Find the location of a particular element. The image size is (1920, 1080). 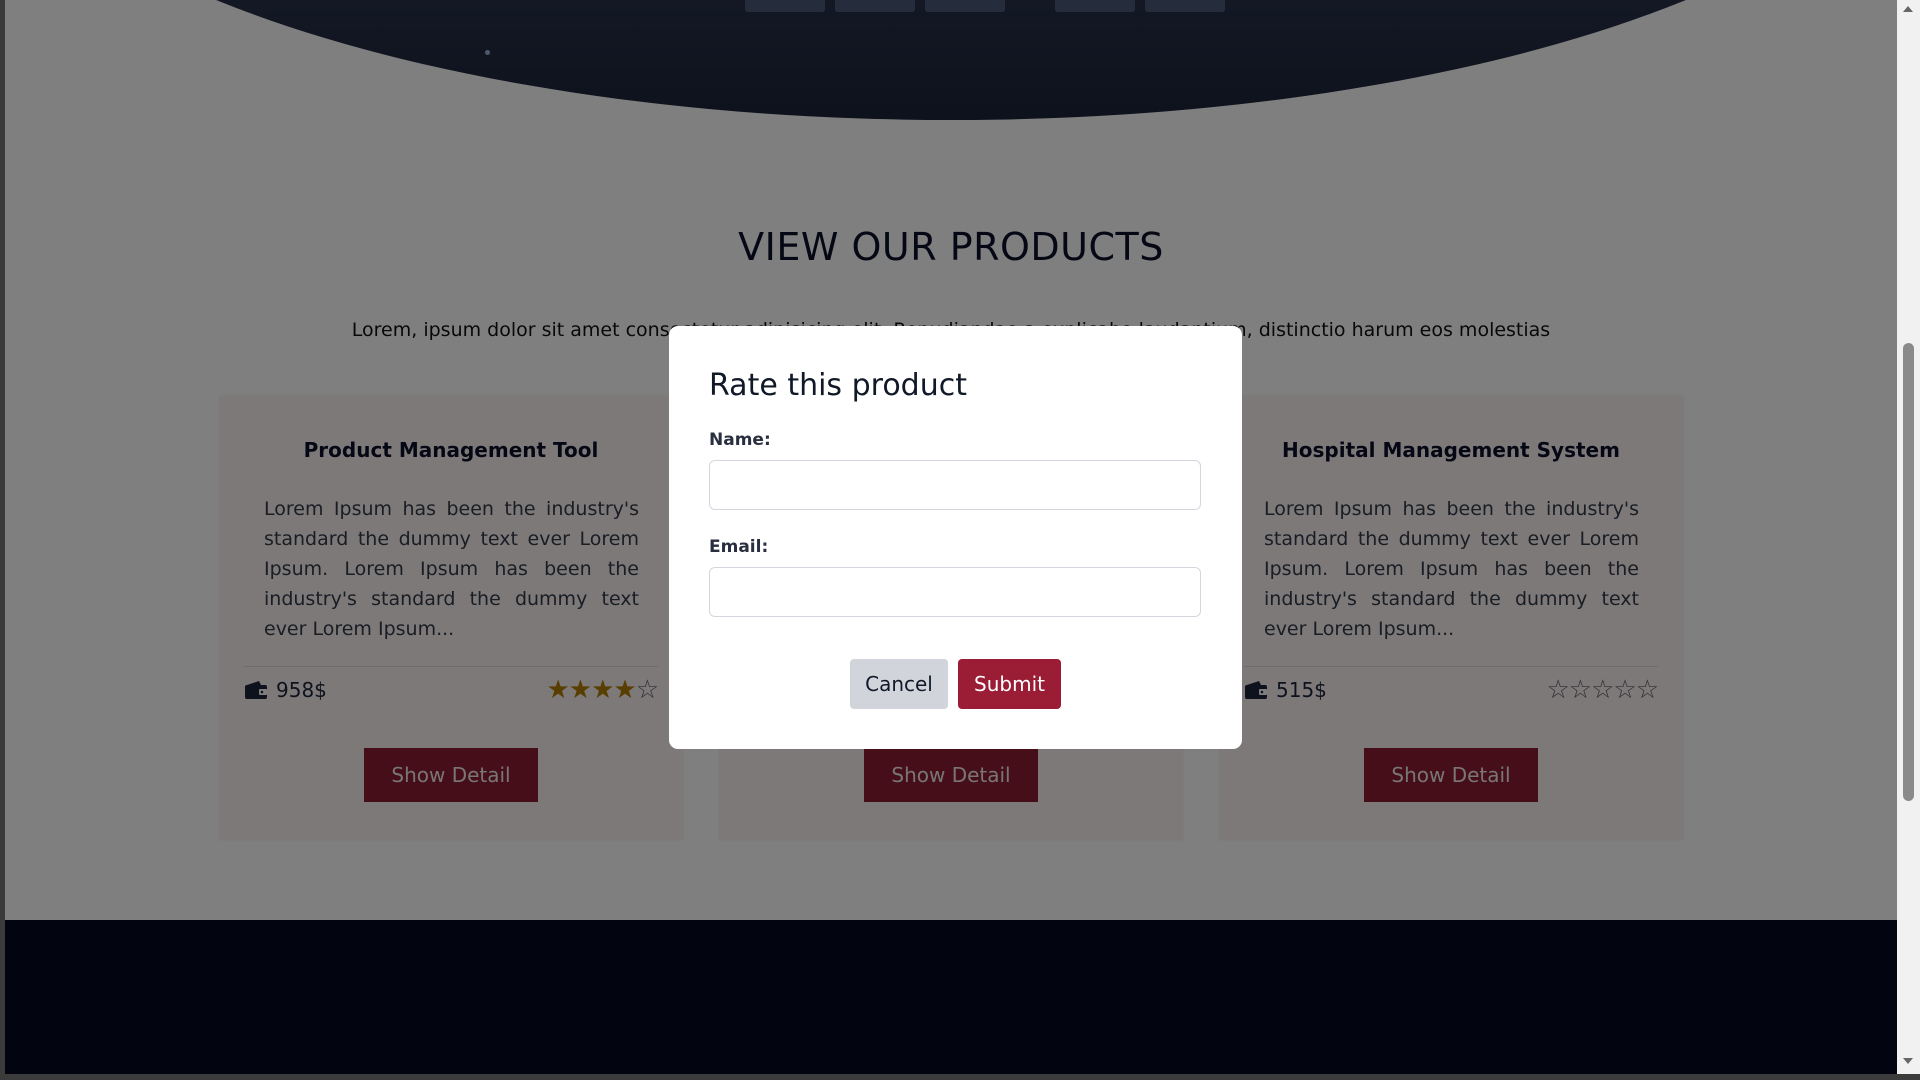

submit-button: Submit is located at coordinates (1009, 684).